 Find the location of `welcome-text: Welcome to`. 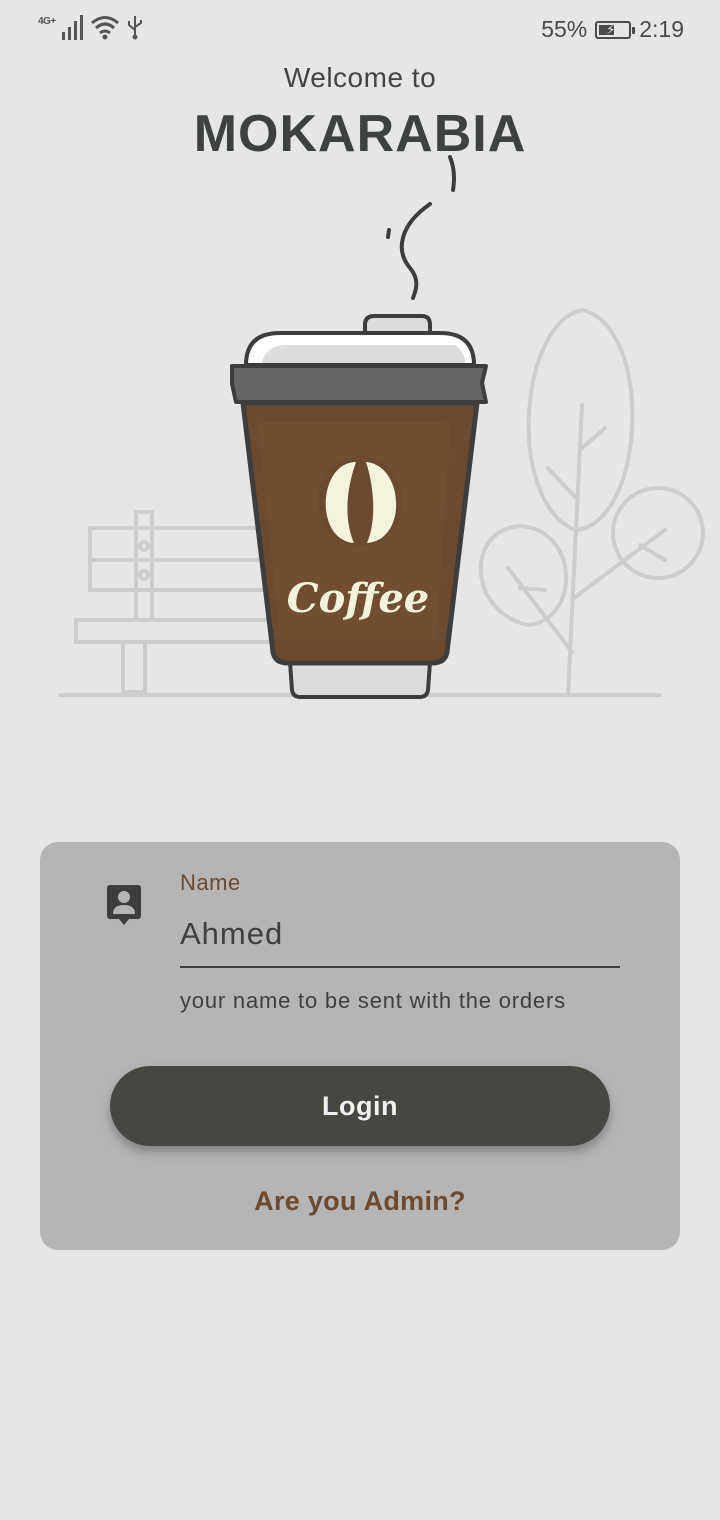

welcome-text: Welcome to is located at coordinates (360, 77).